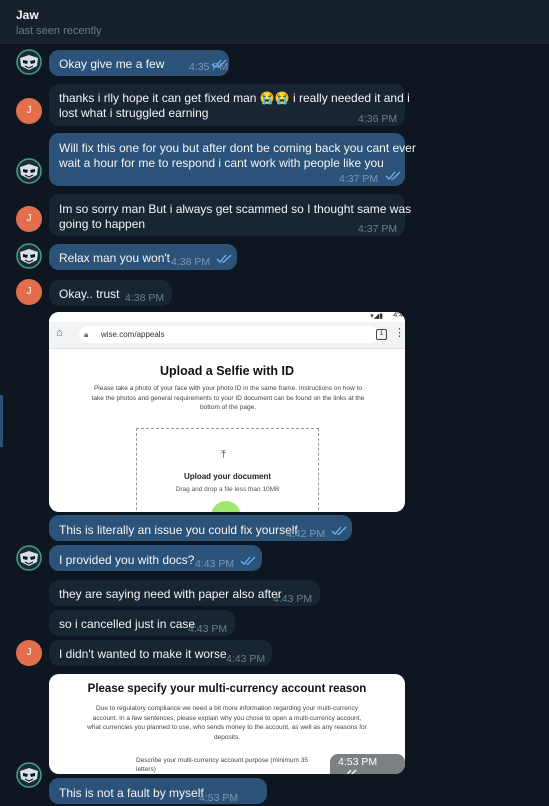 This screenshot has height=806, width=549. What do you see at coordinates (127, 560) in the screenshot?
I see `message-text: I provided you with docs?` at bounding box center [127, 560].